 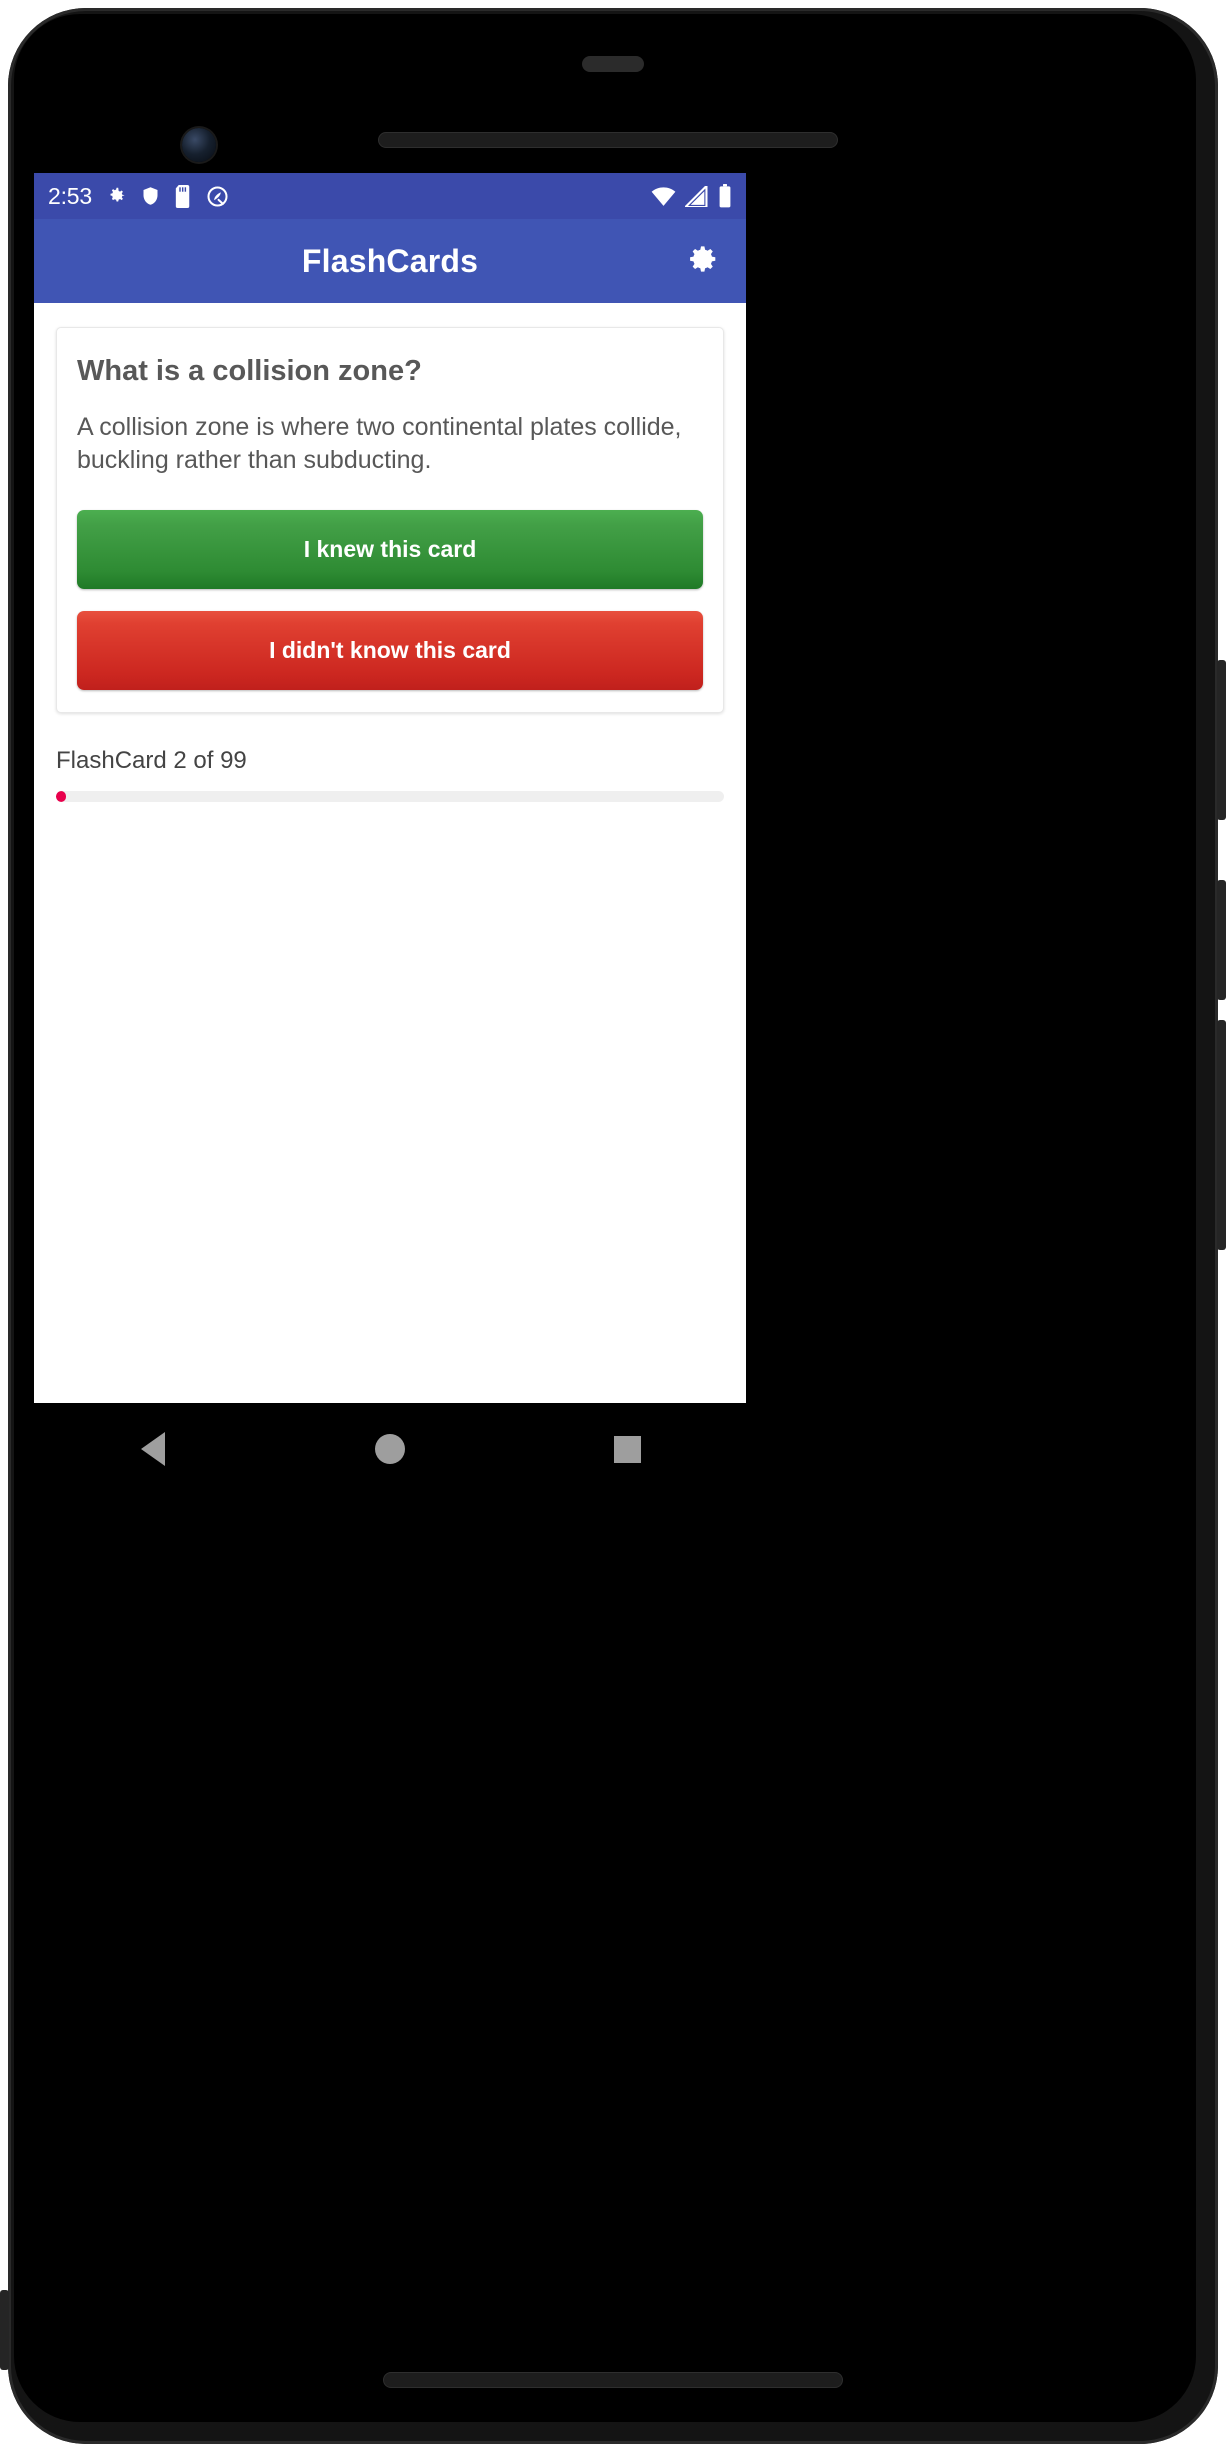 I want to click on progress-bar-fill, so click(x=61, y=797).